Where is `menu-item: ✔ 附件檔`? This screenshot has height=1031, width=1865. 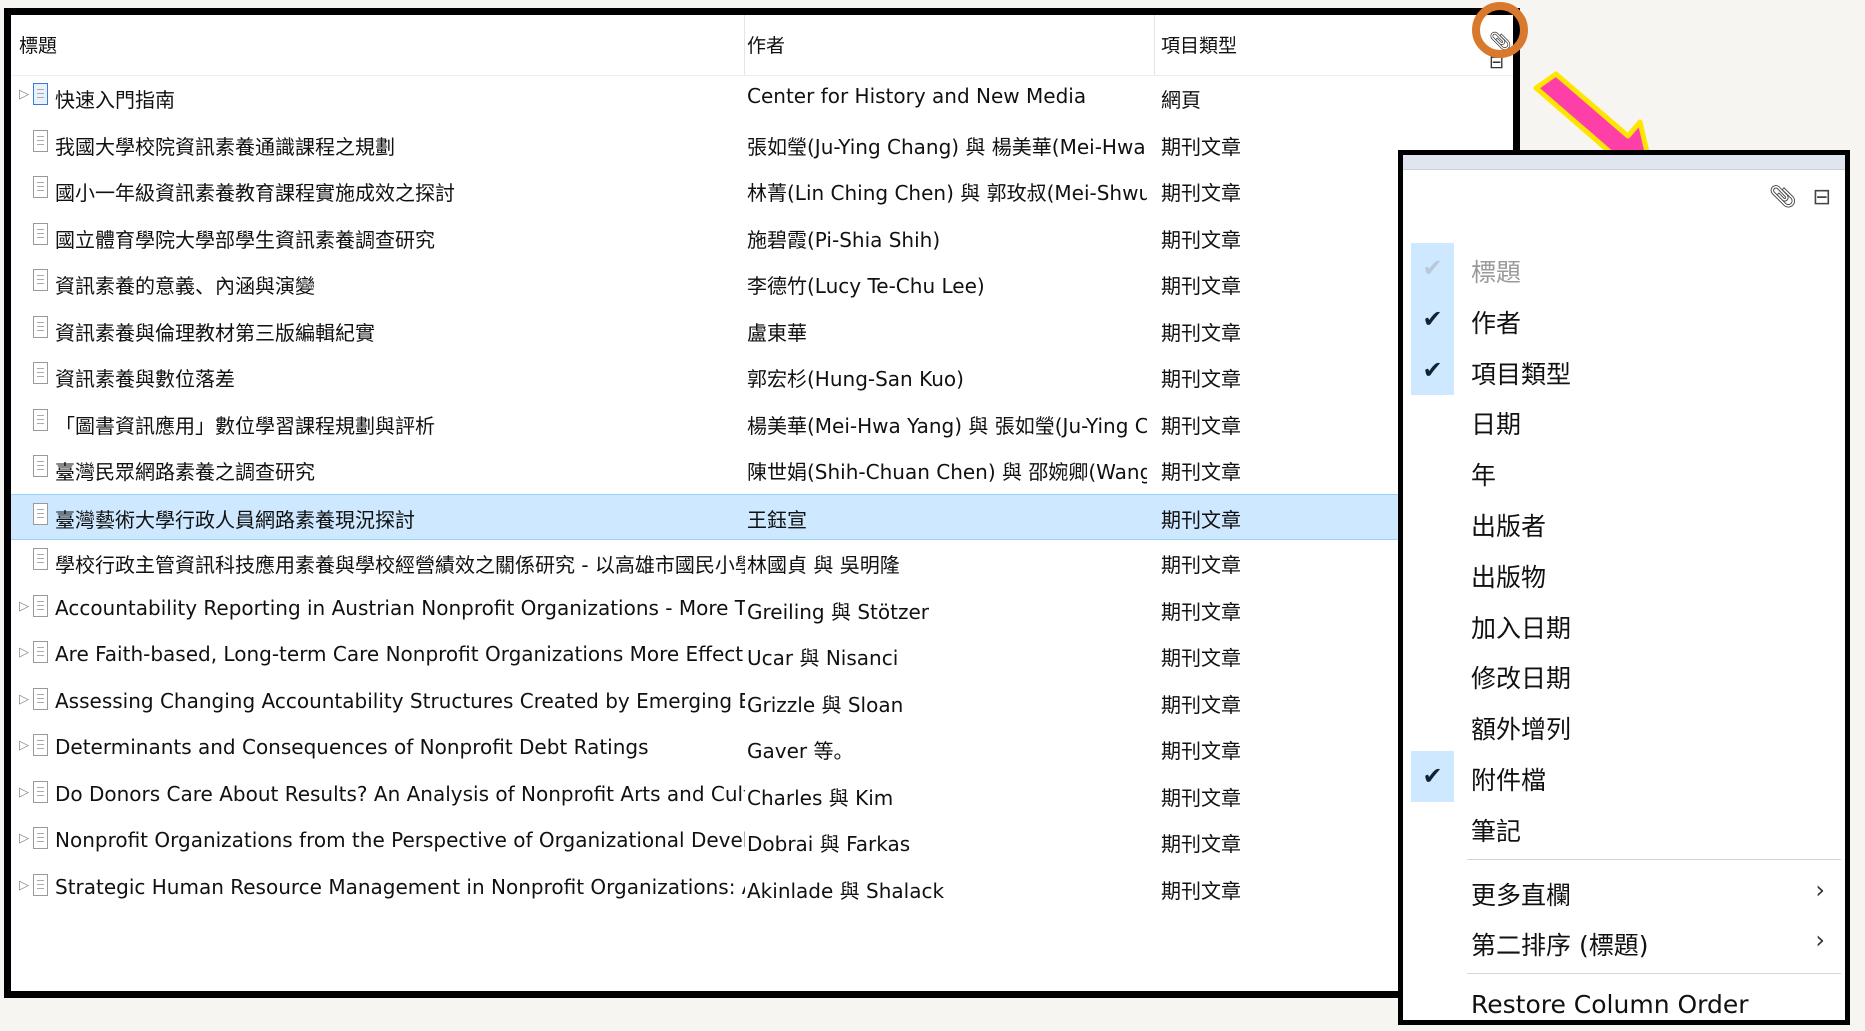 menu-item: ✔ 附件檔 is located at coordinates (1626, 776).